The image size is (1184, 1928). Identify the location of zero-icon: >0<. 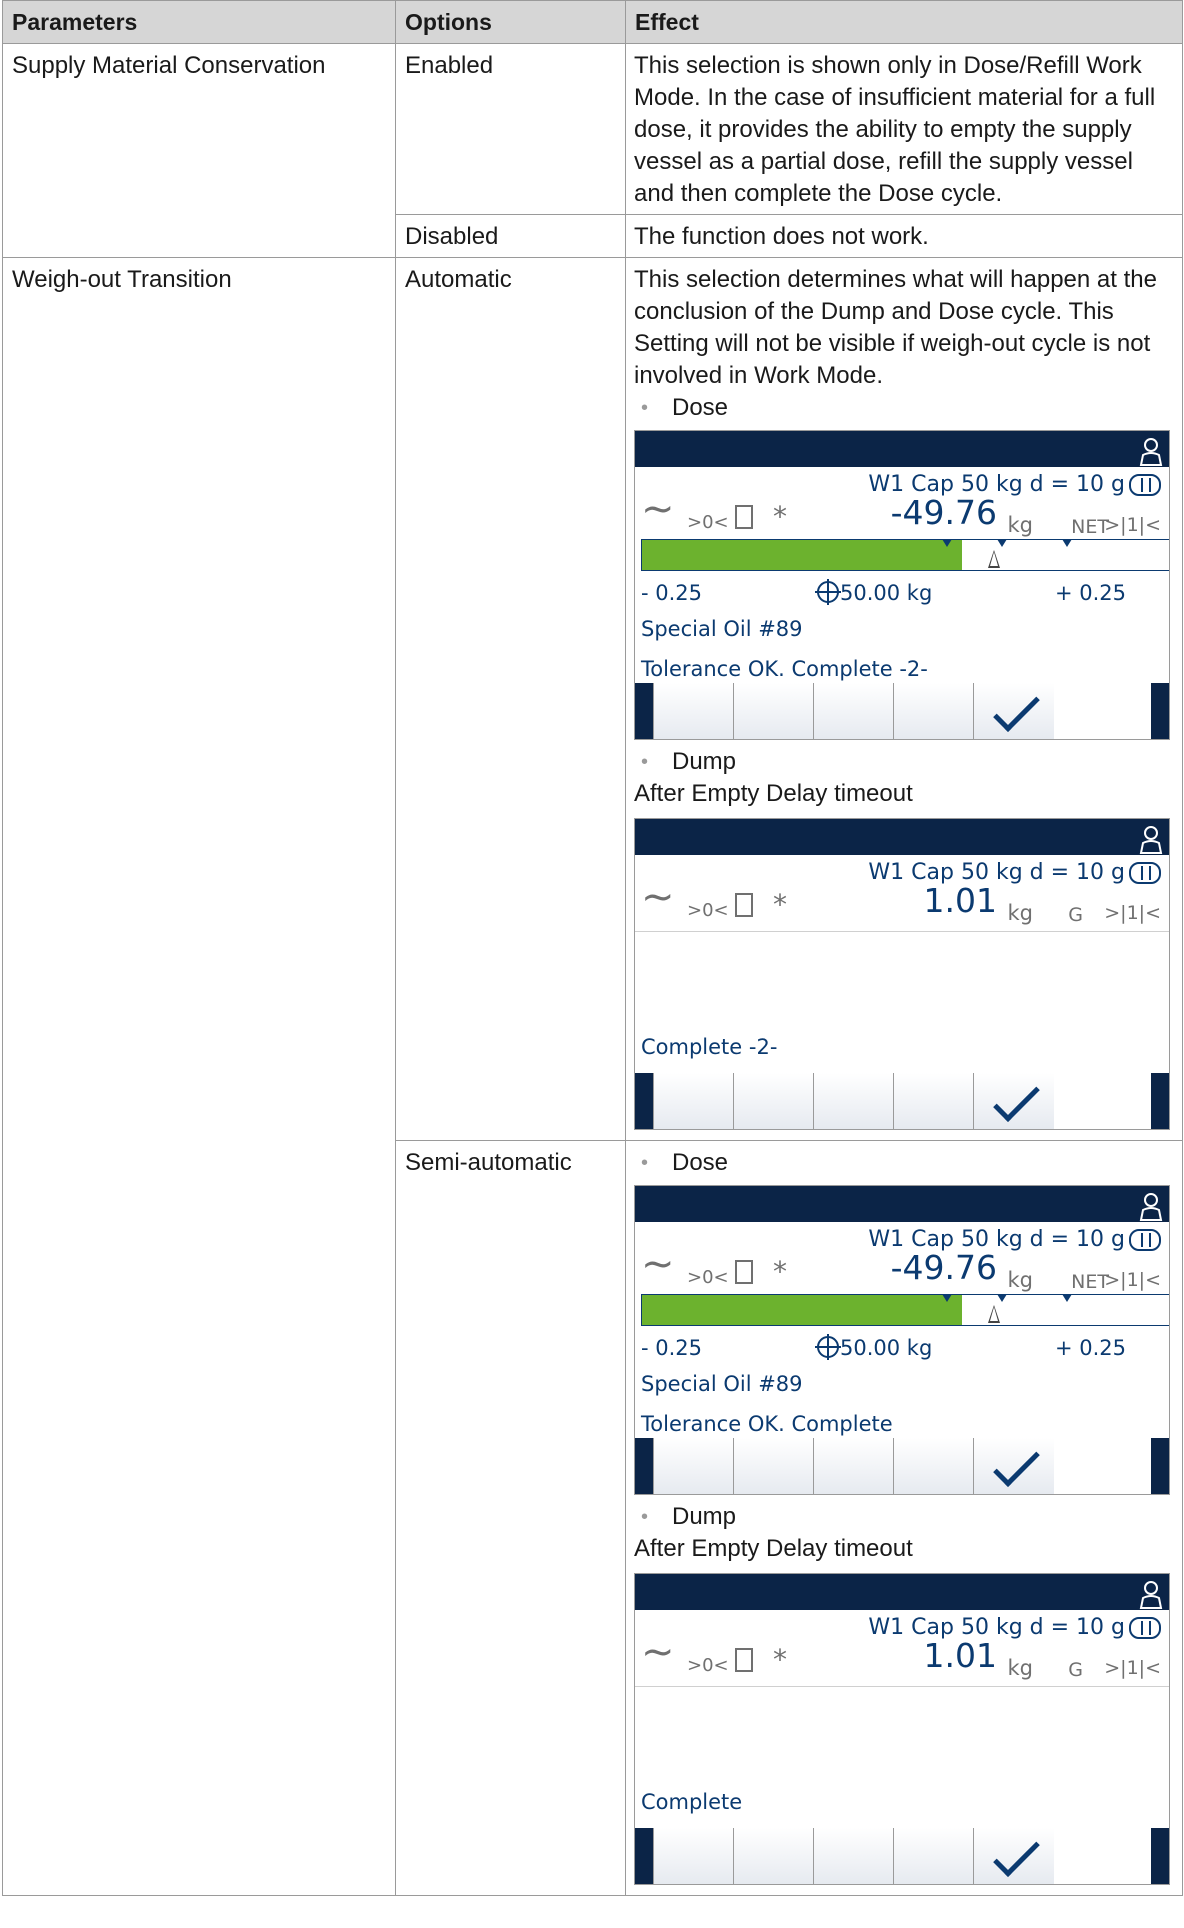
(708, 910).